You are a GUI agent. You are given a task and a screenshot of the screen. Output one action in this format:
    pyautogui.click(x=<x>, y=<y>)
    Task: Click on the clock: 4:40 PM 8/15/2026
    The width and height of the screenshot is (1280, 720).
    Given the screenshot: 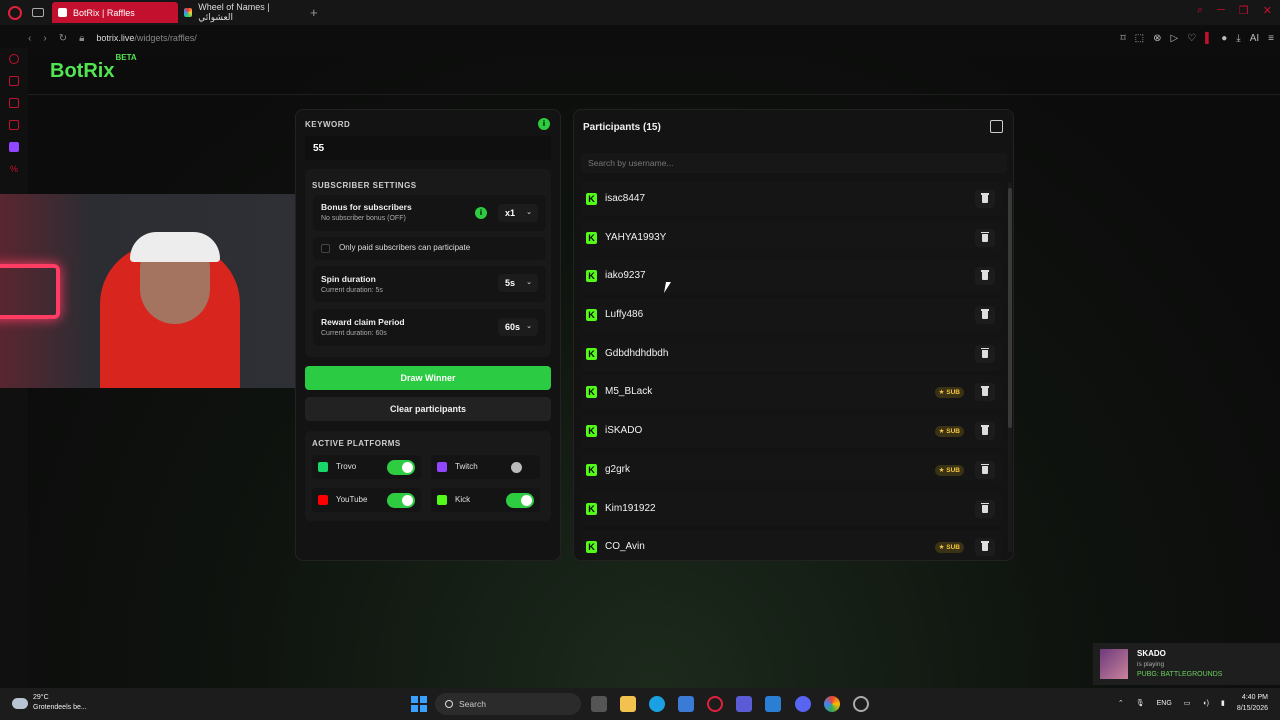 What is the action you would take?
    pyautogui.click(x=1252, y=703)
    